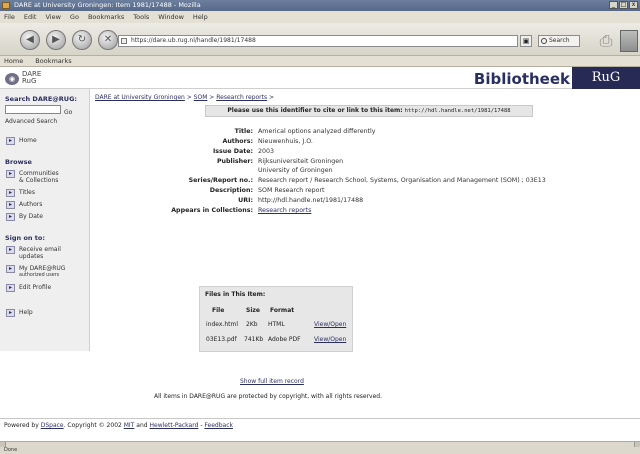 This screenshot has height=454, width=640. What do you see at coordinates (241, 97) in the screenshot?
I see `breadcrumb-research-reports: Research reports` at bounding box center [241, 97].